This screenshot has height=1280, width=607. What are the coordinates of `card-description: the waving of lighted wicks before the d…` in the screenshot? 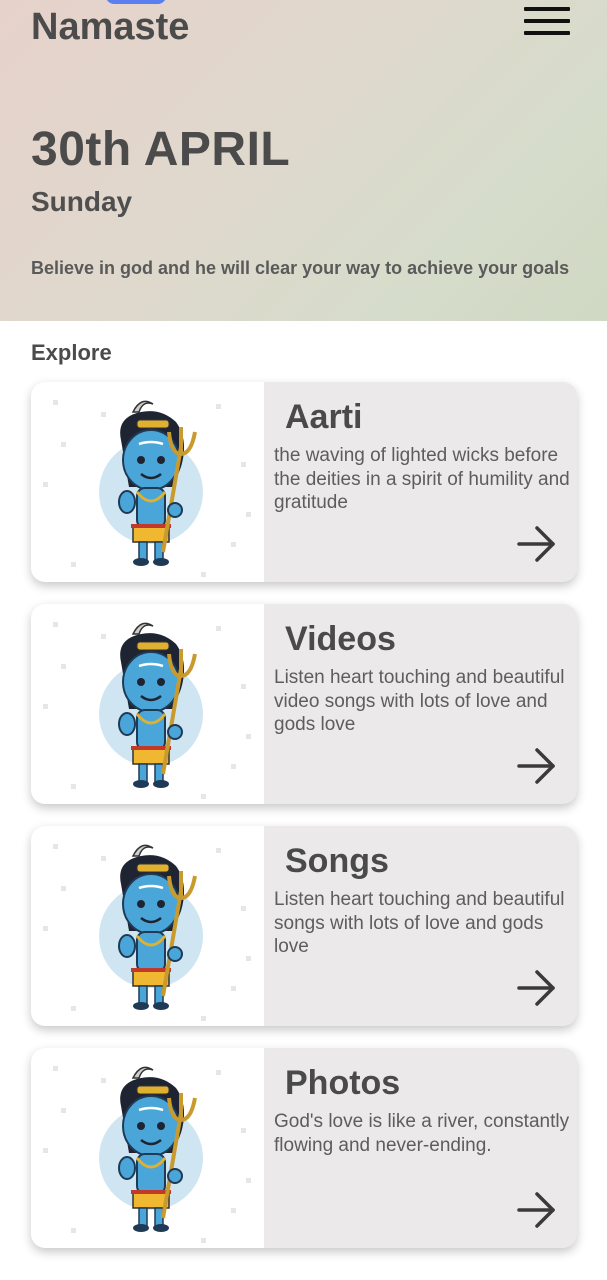 It's located at (422, 479).